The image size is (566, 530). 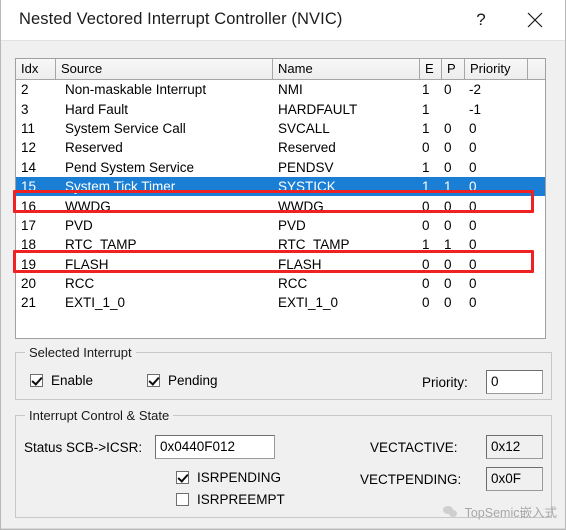 I want to click on enable-label: Enable, so click(x=72, y=380).